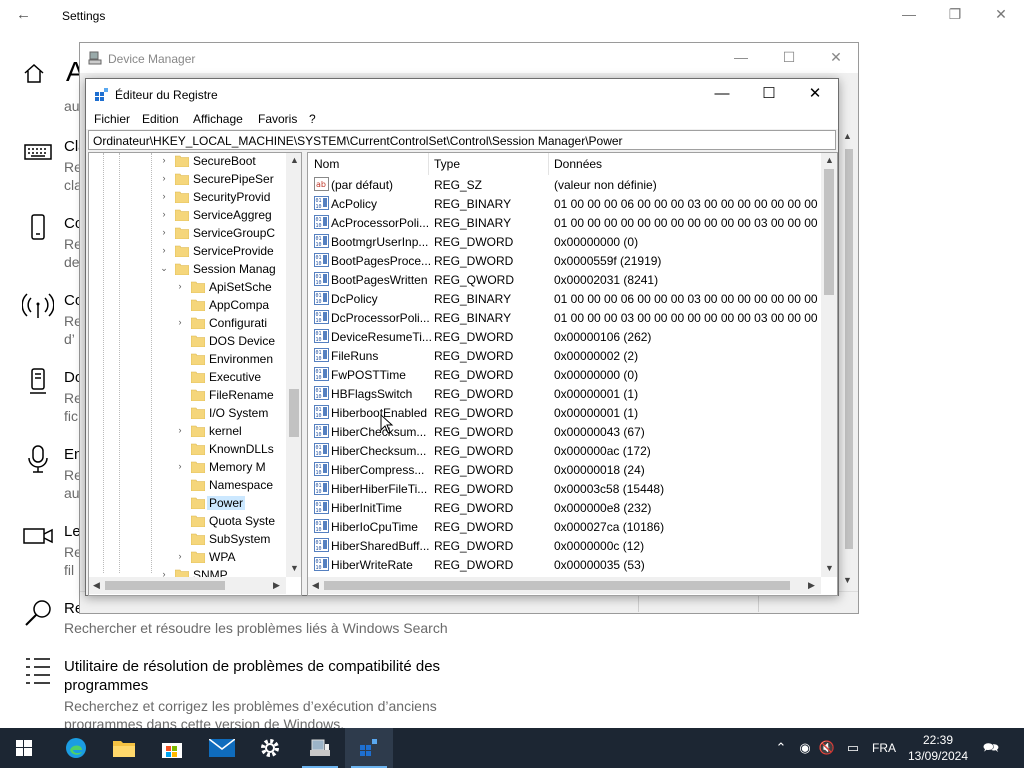 This screenshot has height=768, width=1024. Describe the element at coordinates (241, 395) in the screenshot. I see `tree-node-label: FileRename` at that location.